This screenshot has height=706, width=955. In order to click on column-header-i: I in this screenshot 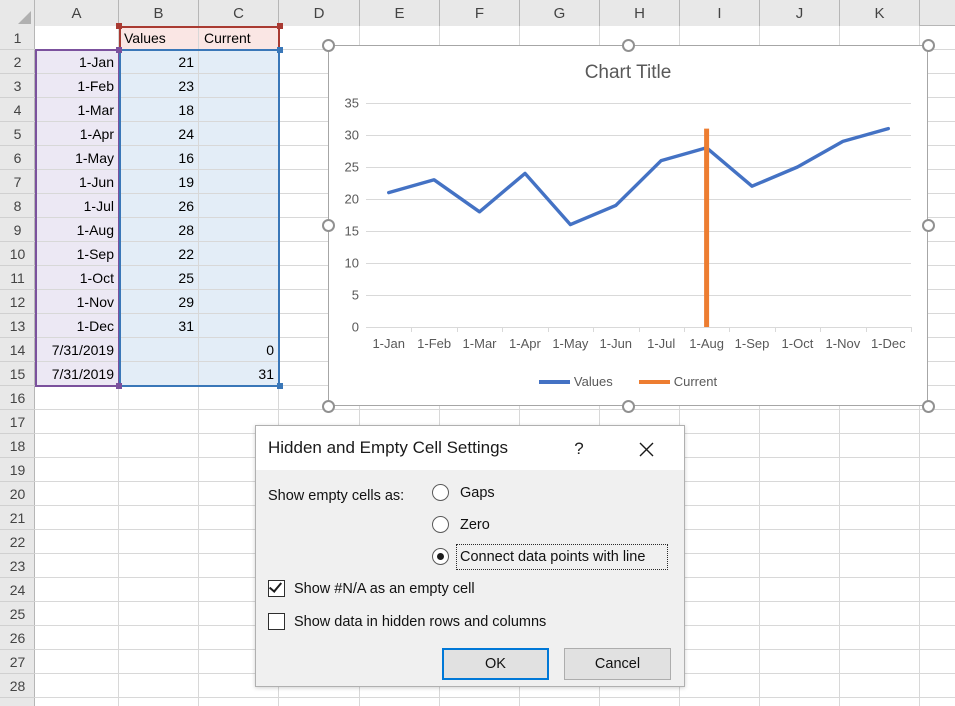, I will do `click(720, 13)`.